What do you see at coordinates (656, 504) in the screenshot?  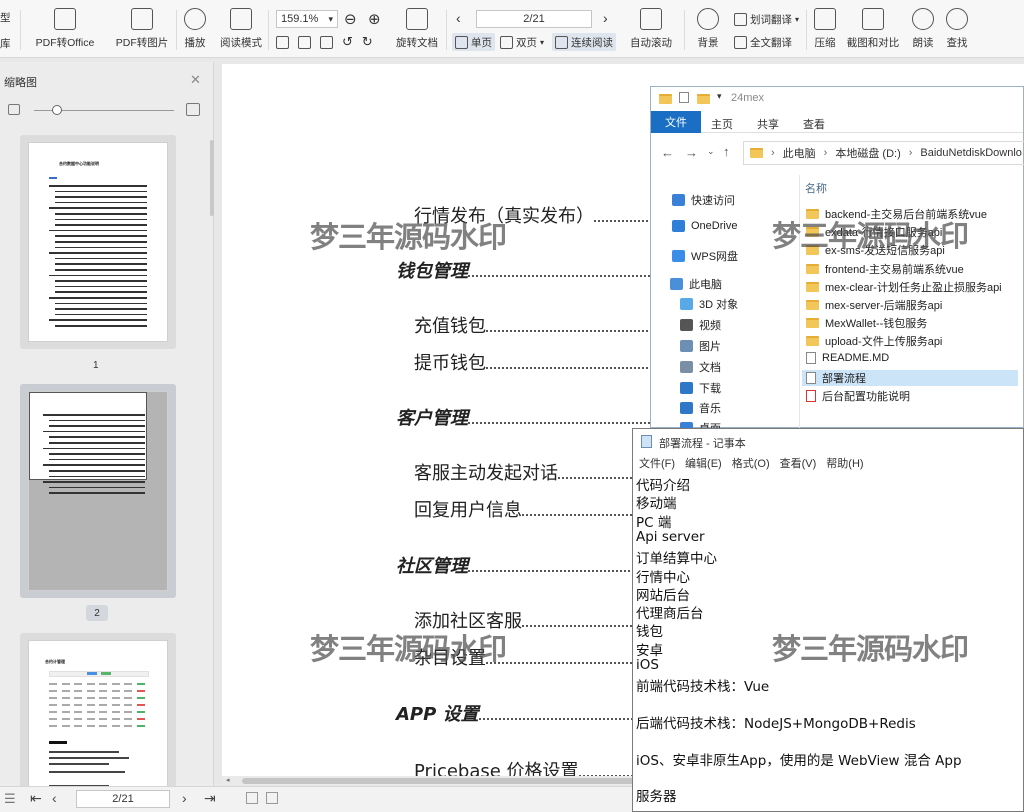 I see `notepad-line: 移动端` at bounding box center [656, 504].